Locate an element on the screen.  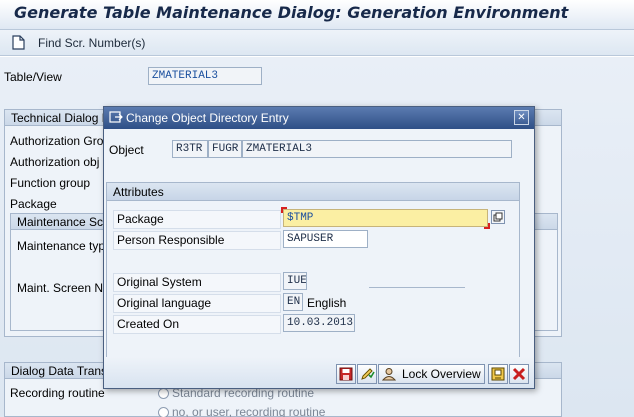
object-label: Object is located at coordinates (126, 150).